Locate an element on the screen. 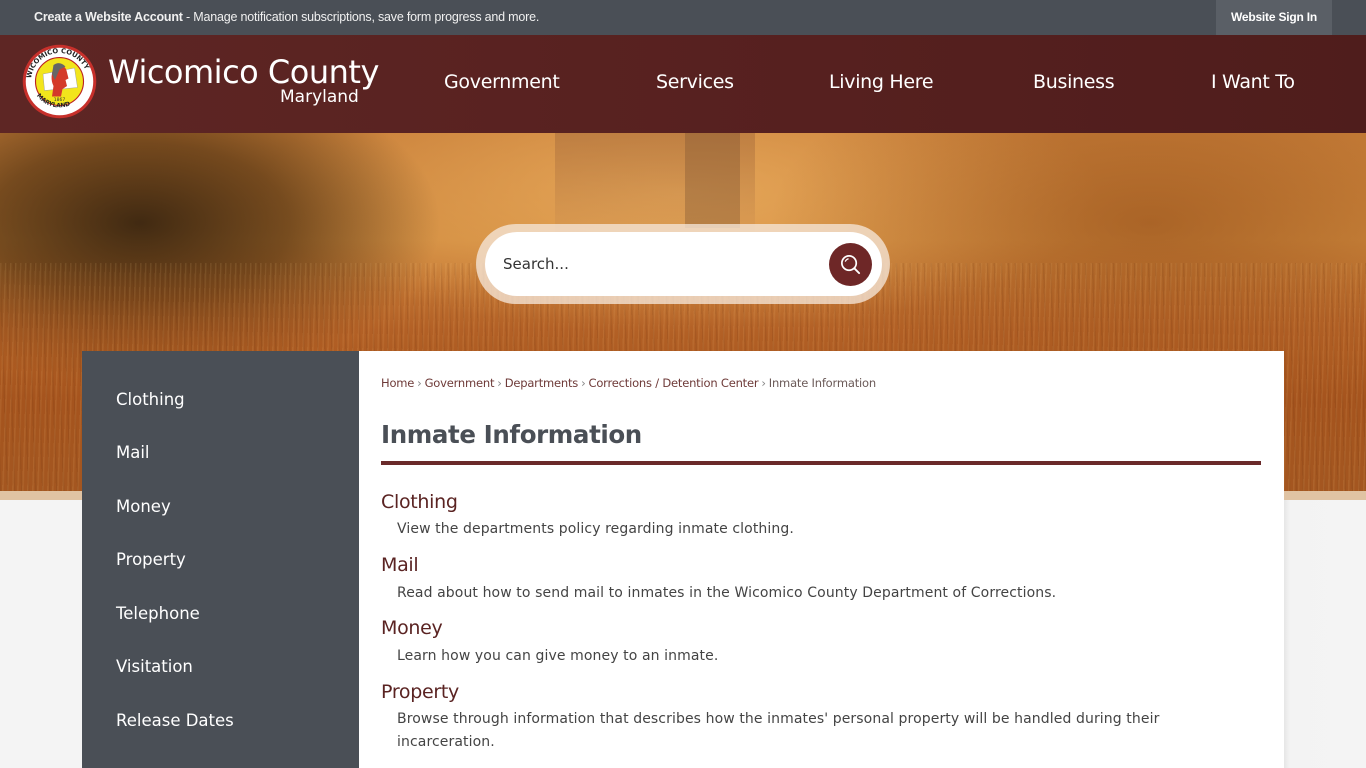  search-button is located at coordinates (850, 264).